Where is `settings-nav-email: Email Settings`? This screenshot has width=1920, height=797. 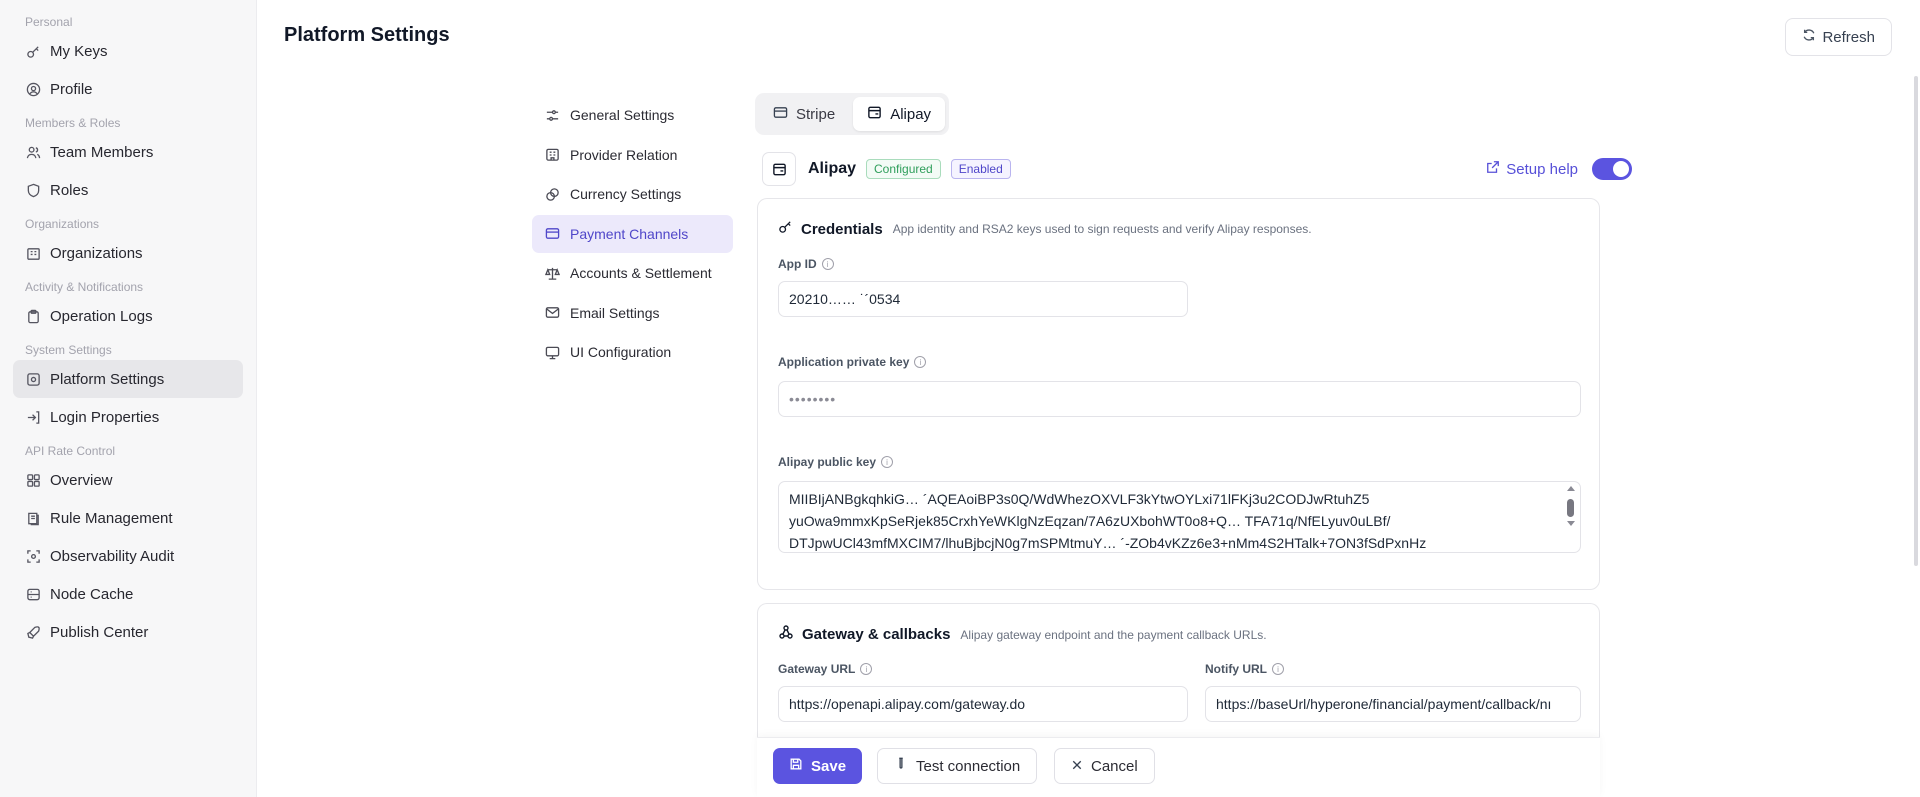
settings-nav-email: Email Settings is located at coordinates (632, 313).